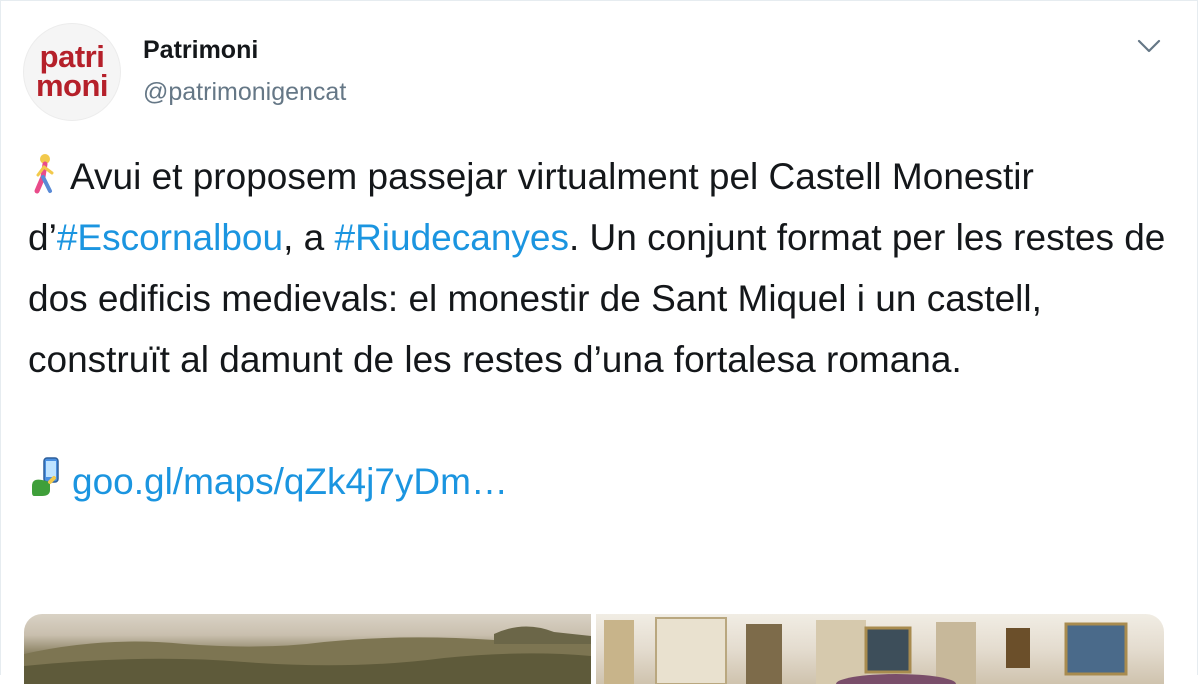  Describe the element at coordinates (880, 649) in the screenshot. I see `castle-interior-photo` at that location.